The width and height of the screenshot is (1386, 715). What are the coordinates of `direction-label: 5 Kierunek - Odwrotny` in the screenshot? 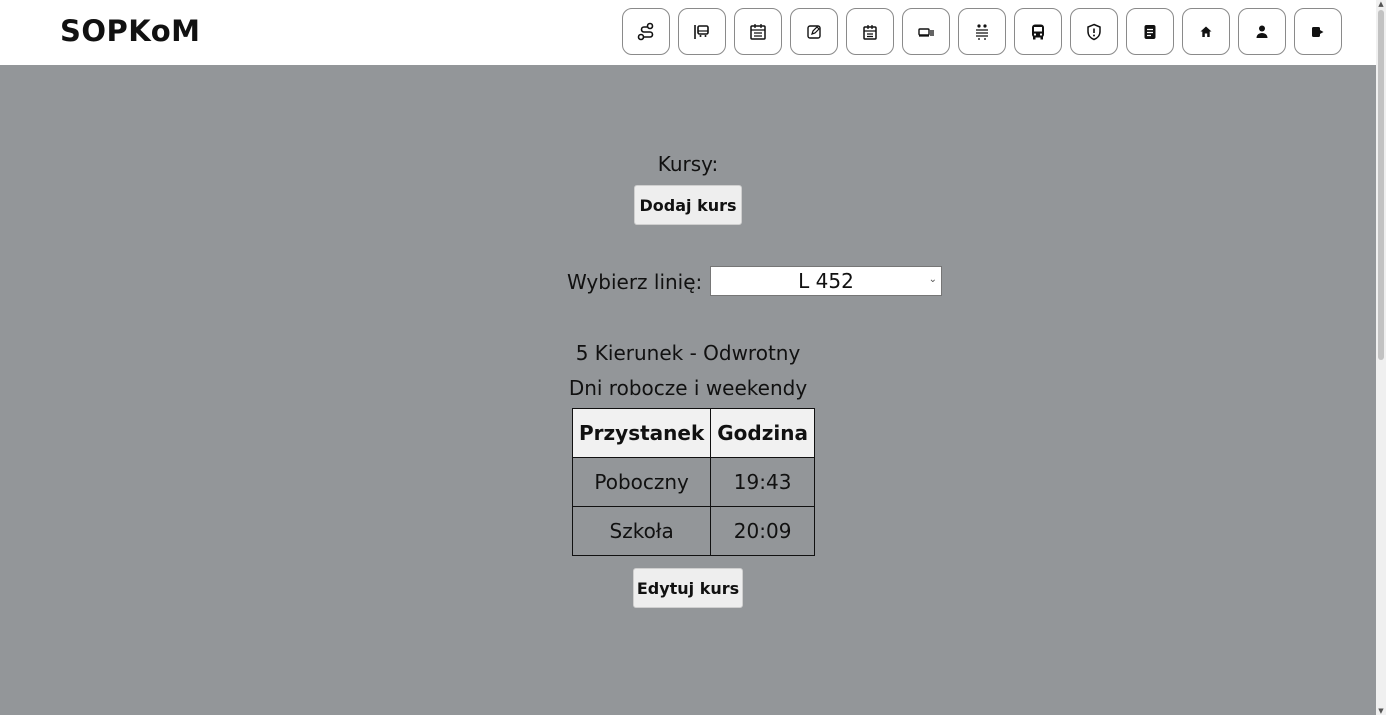 It's located at (688, 353).